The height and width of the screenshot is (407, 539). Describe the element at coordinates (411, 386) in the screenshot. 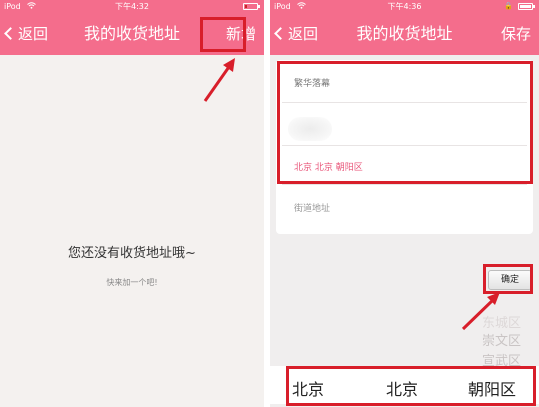

I see `highlight-box-picker` at that location.